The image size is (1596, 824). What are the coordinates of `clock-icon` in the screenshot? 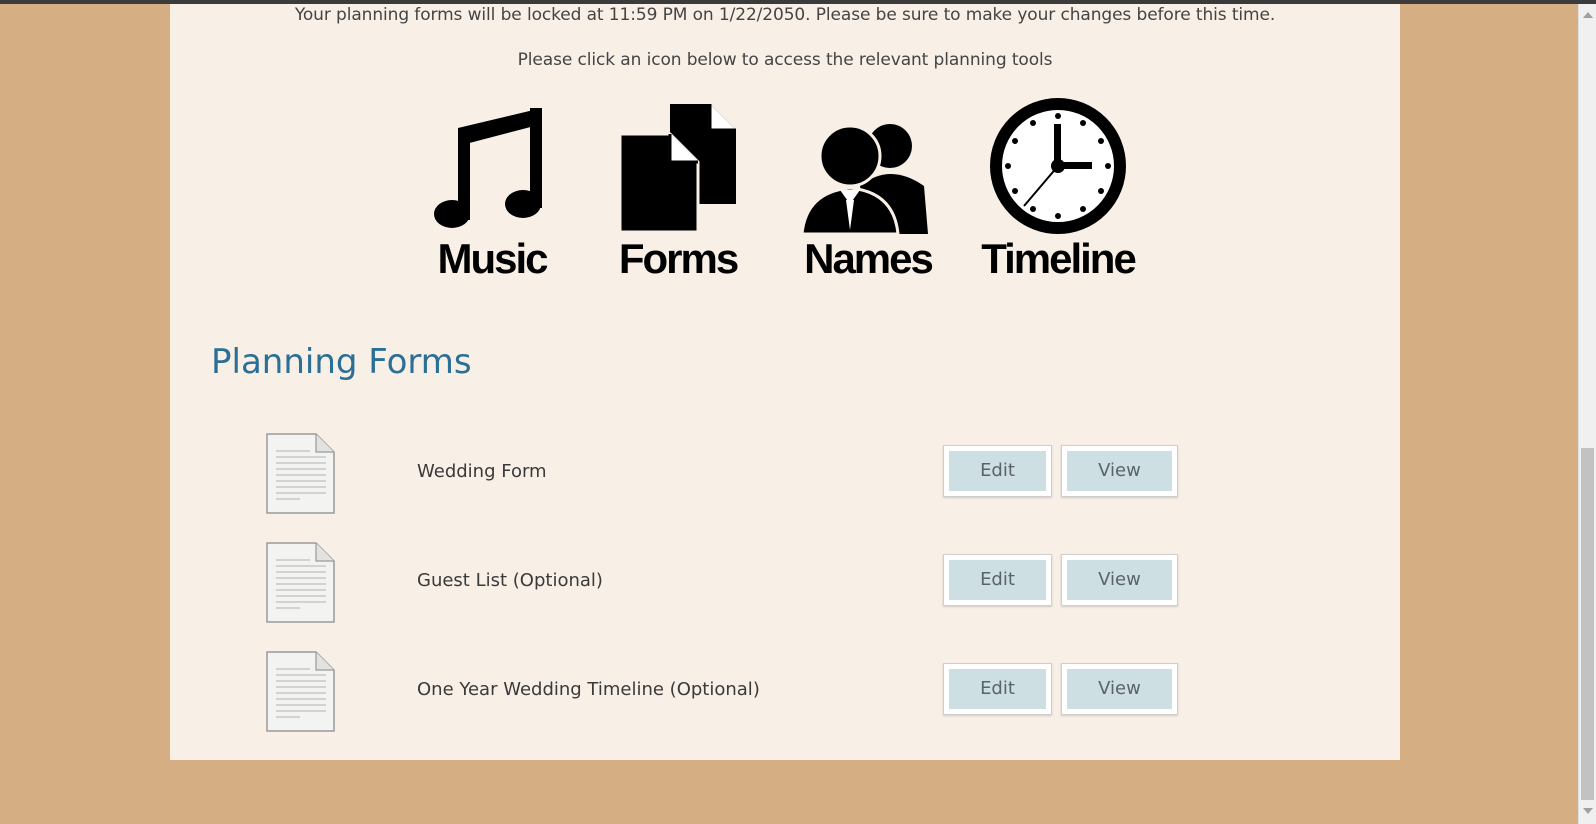 It's located at (1058, 166).